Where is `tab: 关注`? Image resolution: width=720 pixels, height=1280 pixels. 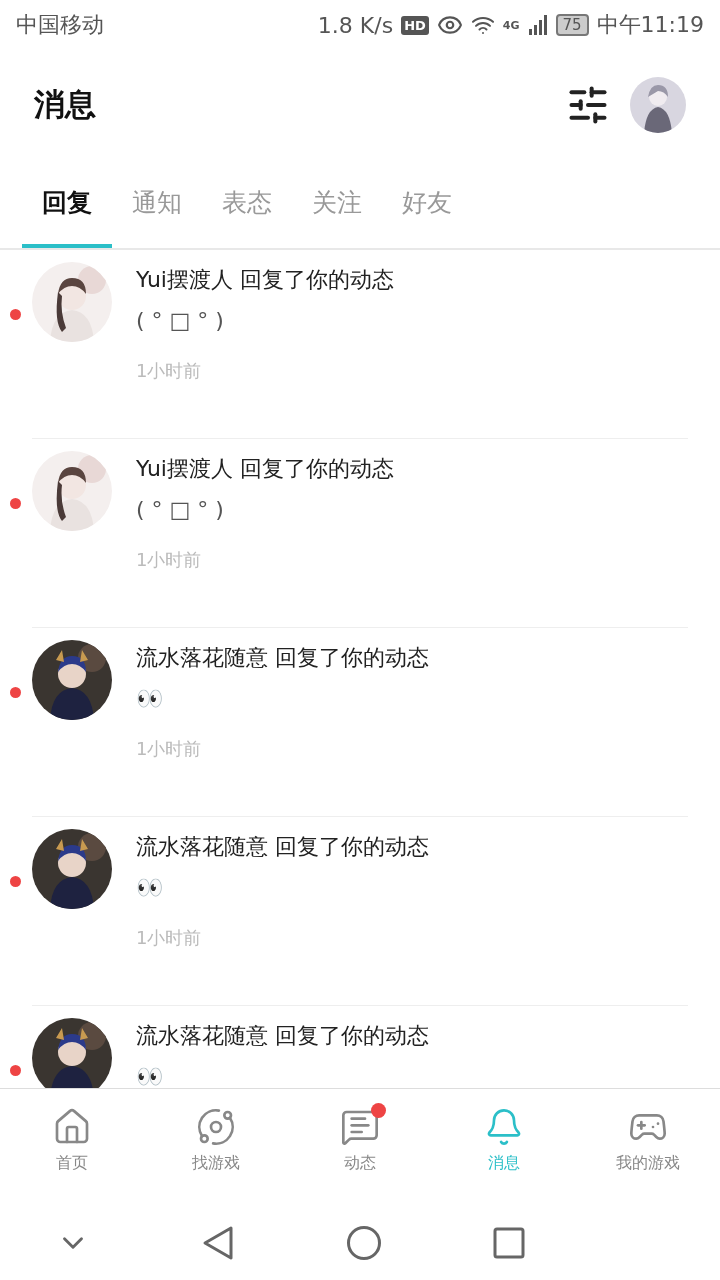
tab: 关注 is located at coordinates (337, 204).